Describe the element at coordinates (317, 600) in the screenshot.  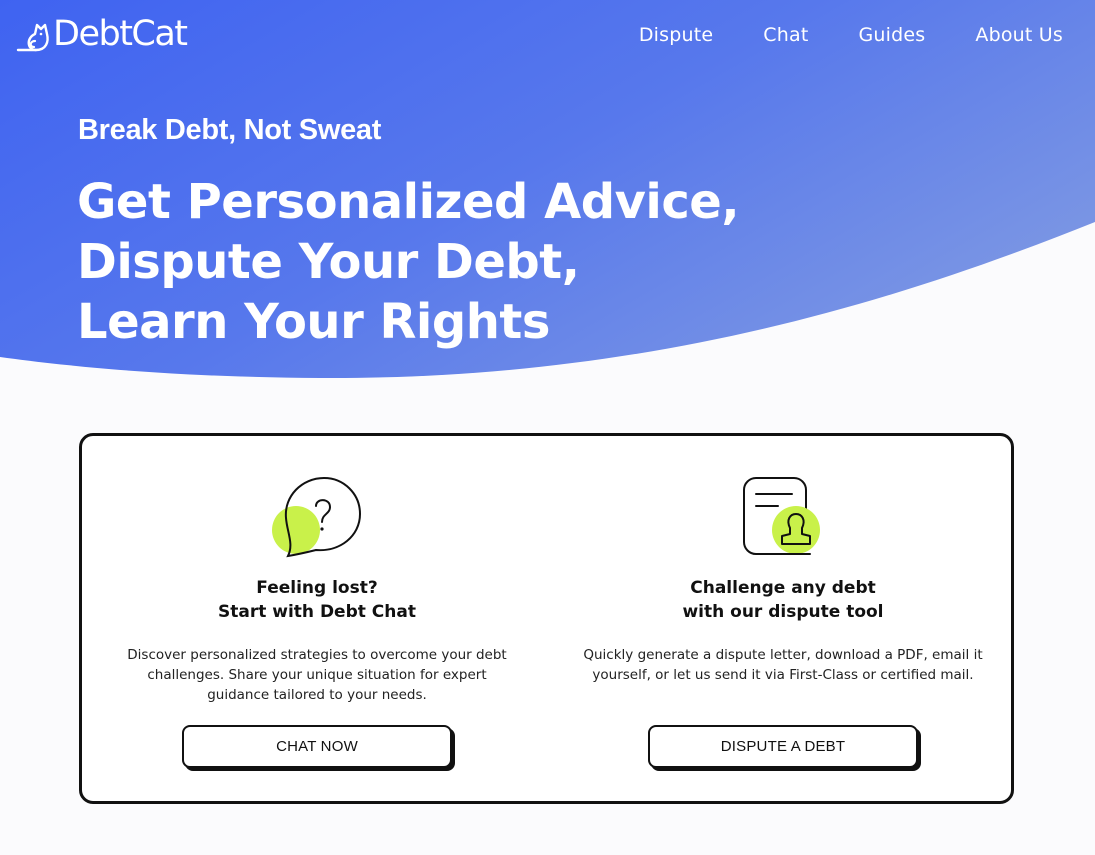
I see `feature-title: Feeling lost? Start with Debt Chat` at that location.